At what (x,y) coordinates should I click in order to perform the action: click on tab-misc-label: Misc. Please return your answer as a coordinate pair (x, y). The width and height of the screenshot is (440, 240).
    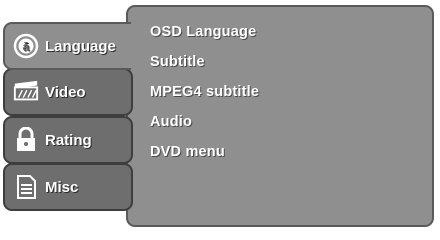
    Looking at the image, I should click on (62, 187).